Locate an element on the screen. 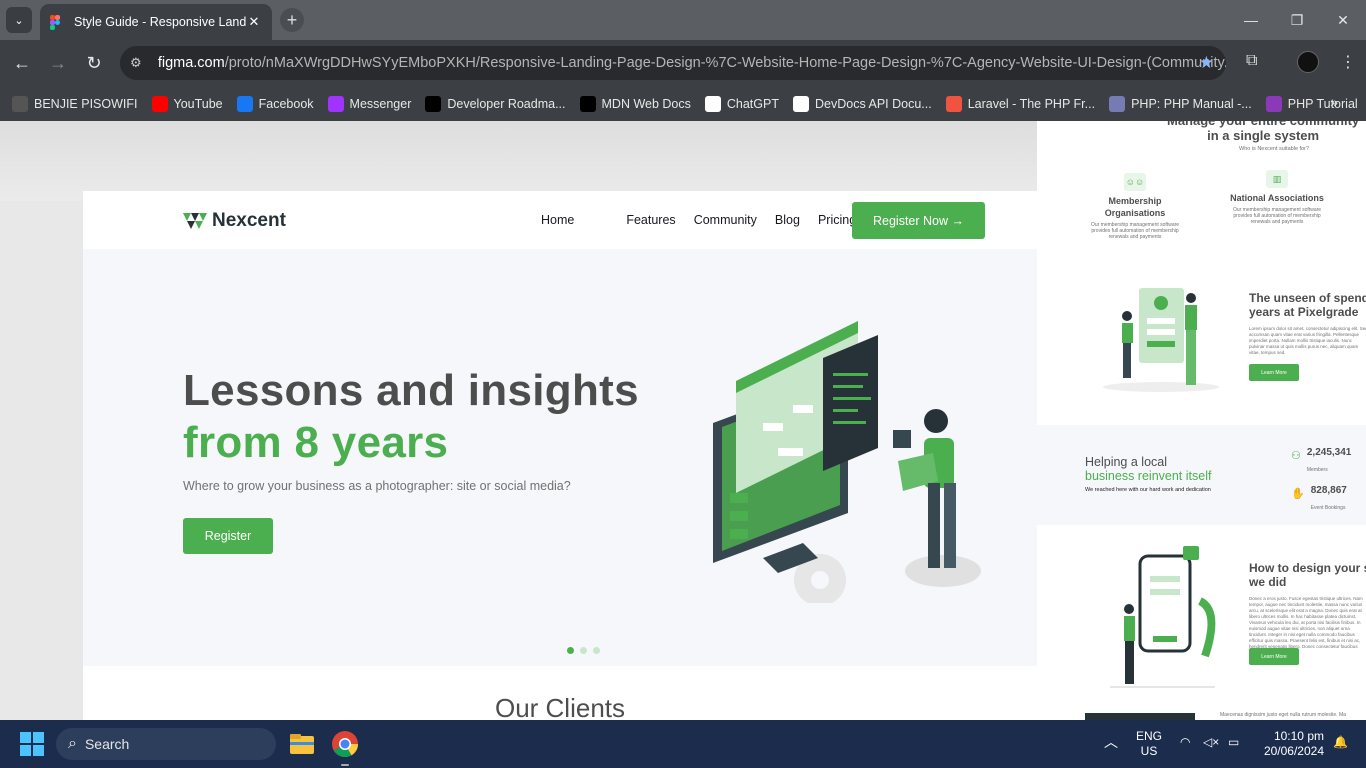 The image size is (1366, 768). nav-blog: Blog is located at coordinates (787, 220).